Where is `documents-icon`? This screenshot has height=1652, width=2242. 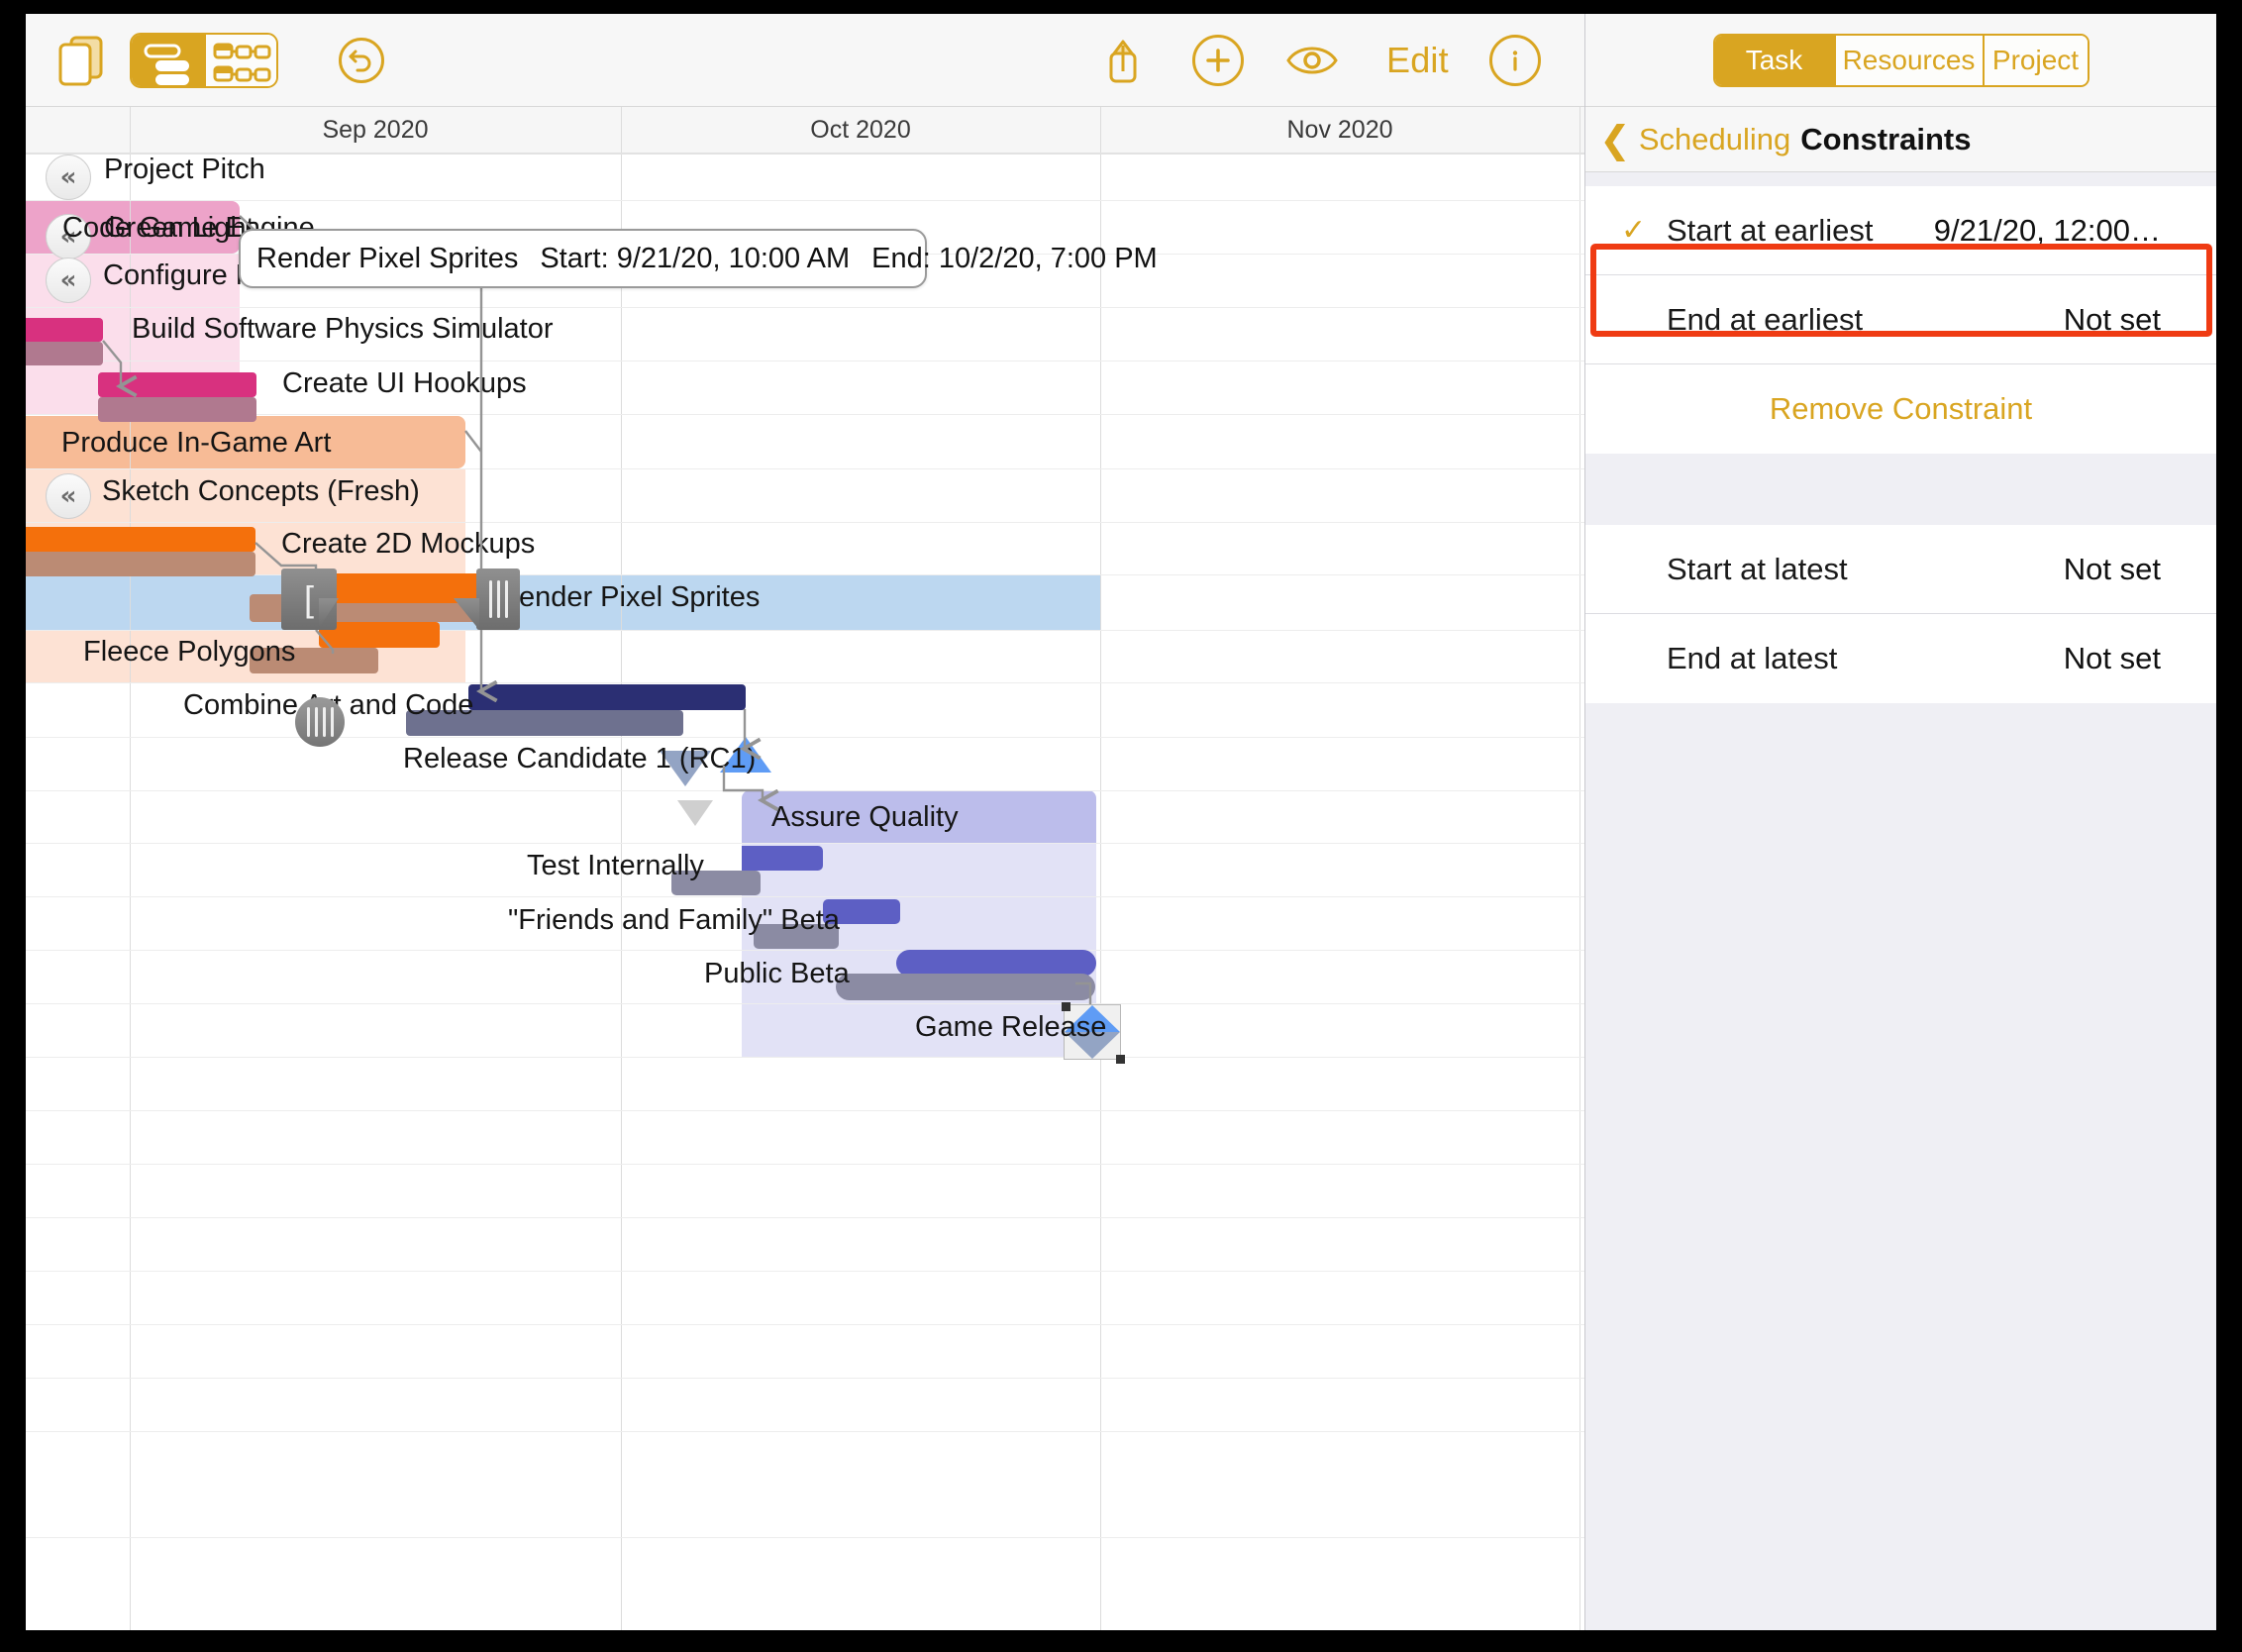 documents-icon is located at coordinates (81, 60).